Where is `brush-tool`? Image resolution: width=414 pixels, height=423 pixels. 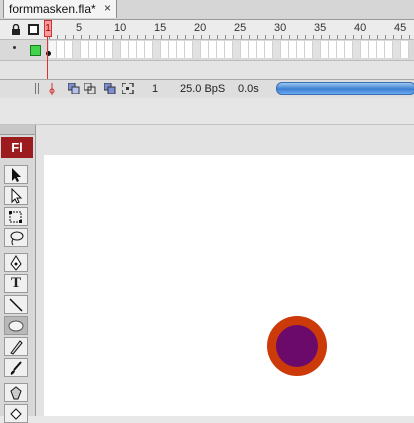 brush-tool is located at coordinates (16, 367).